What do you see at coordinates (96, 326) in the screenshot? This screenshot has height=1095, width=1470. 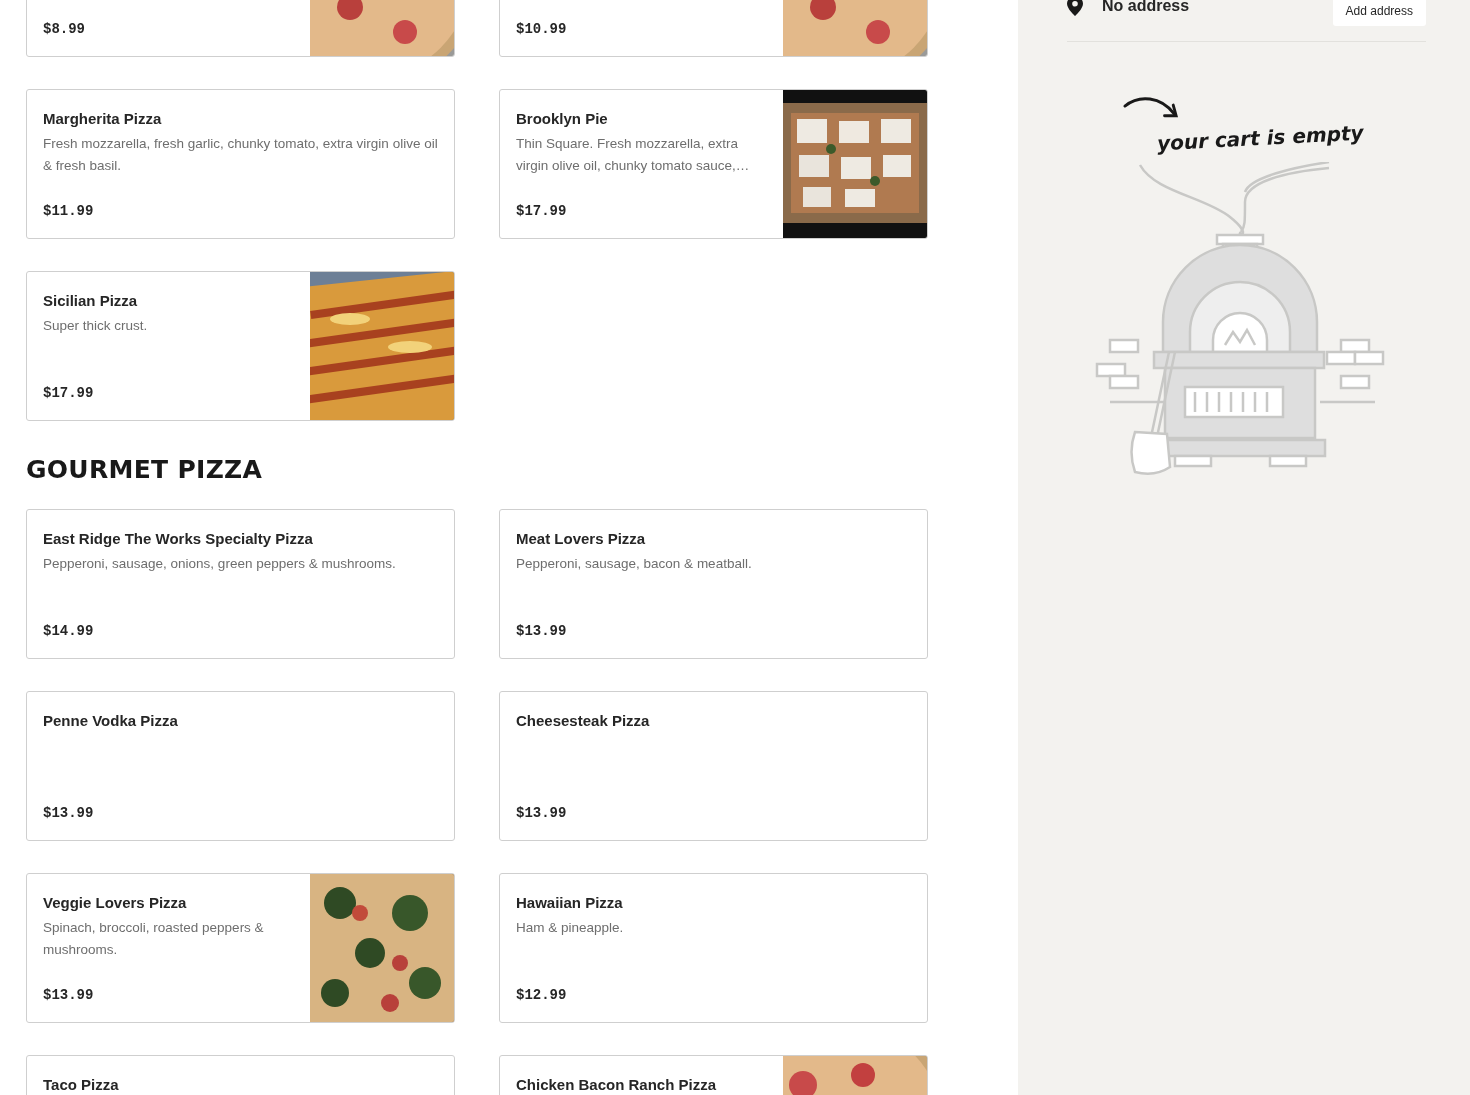 I see `item-description: Super thick crust.` at bounding box center [96, 326].